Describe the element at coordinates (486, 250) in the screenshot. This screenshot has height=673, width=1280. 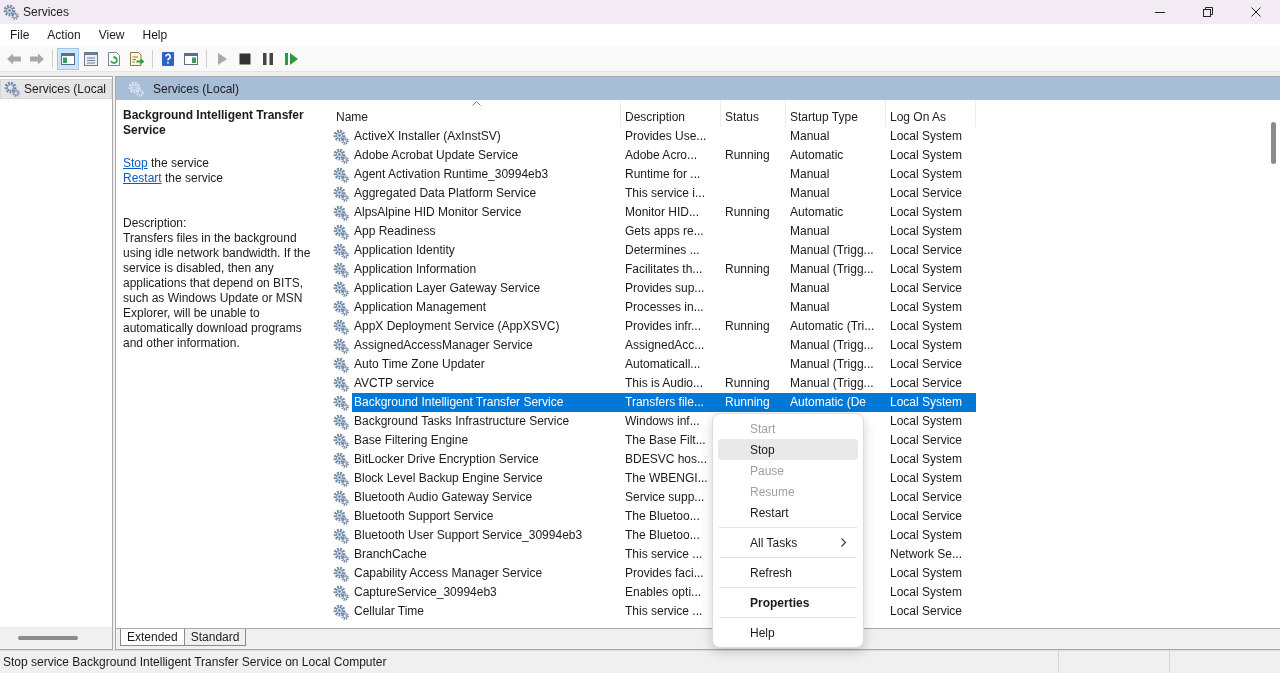
I see `table-cell: Application Identity` at that location.